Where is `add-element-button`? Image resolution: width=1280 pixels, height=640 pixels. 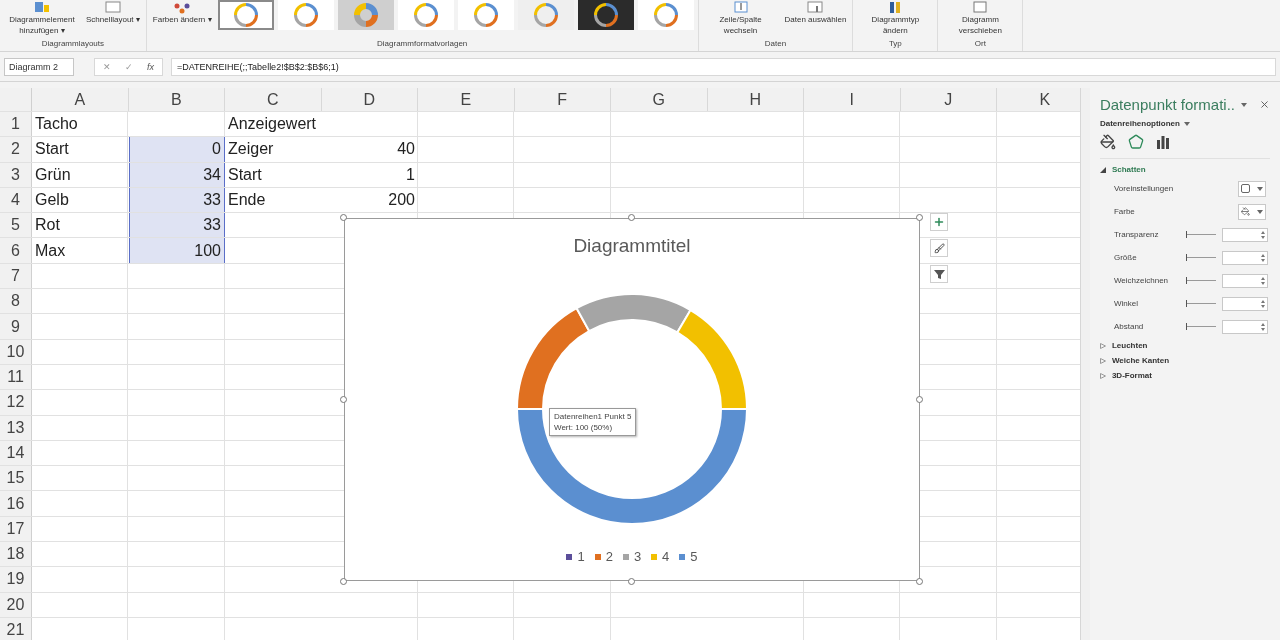
add-element-button is located at coordinates (939, 222).